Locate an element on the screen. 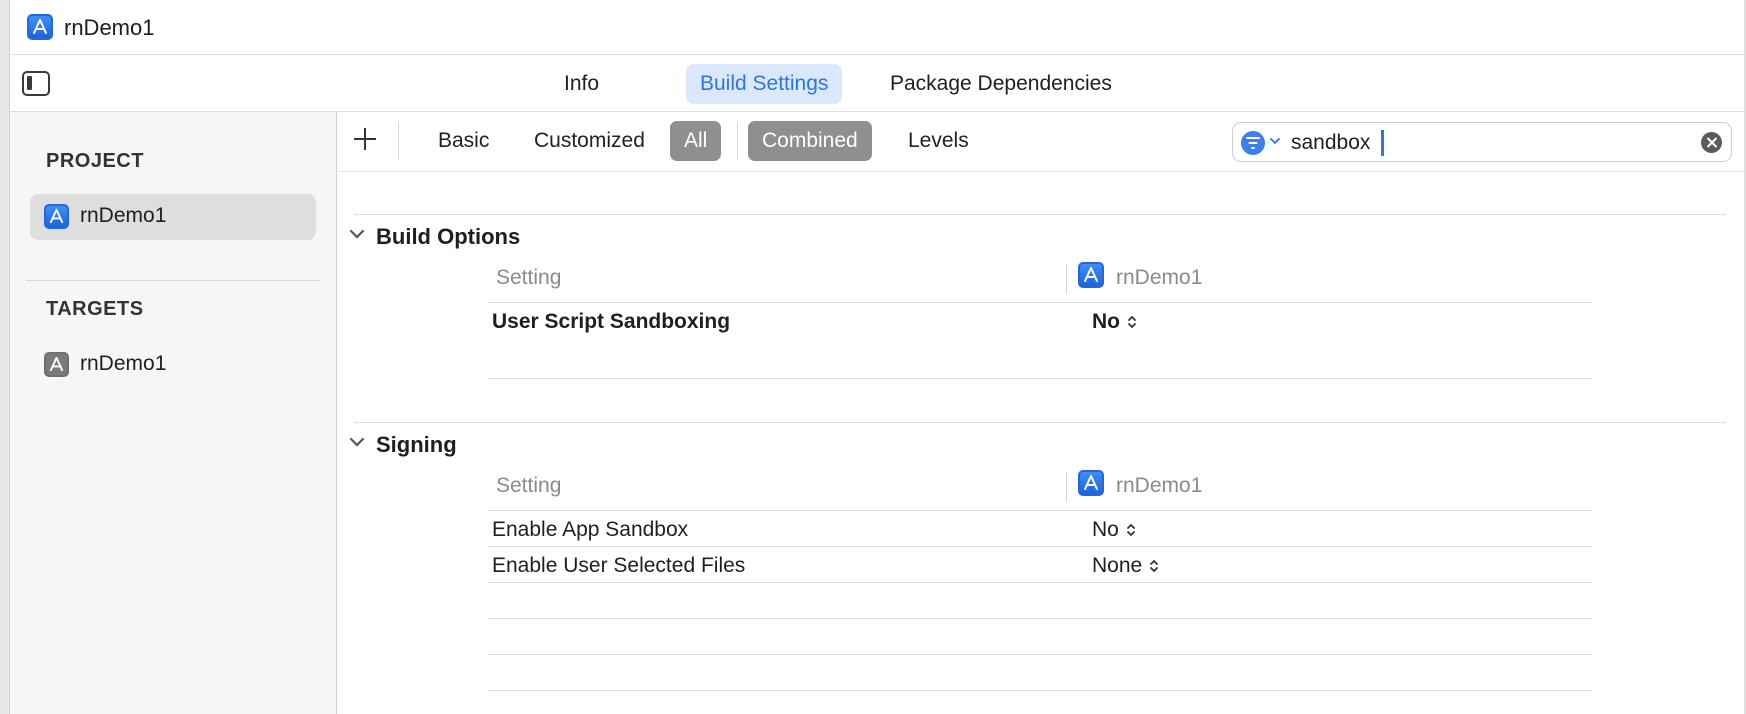 Image resolution: width=1746 pixels, height=714 pixels. title-bar: rnDemo1 is located at coordinates (877, 27).